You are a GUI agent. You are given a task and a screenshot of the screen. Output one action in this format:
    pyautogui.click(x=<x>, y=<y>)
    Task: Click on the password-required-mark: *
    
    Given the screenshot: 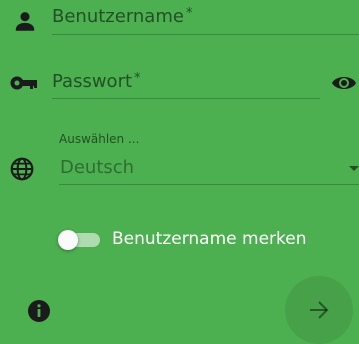 What is the action you would take?
    pyautogui.click(x=137, y=78)
    